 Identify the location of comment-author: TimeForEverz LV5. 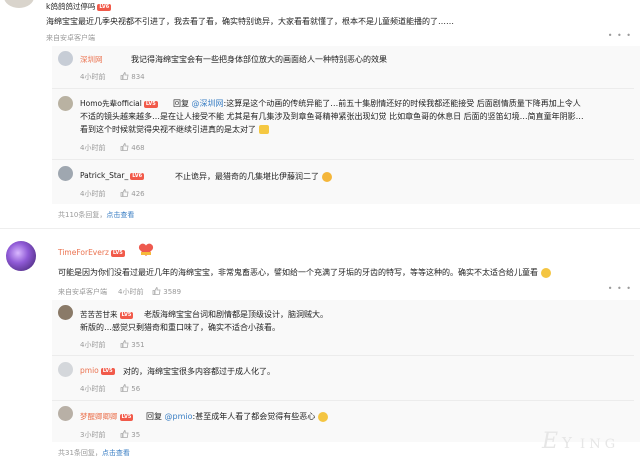
(91, 252).